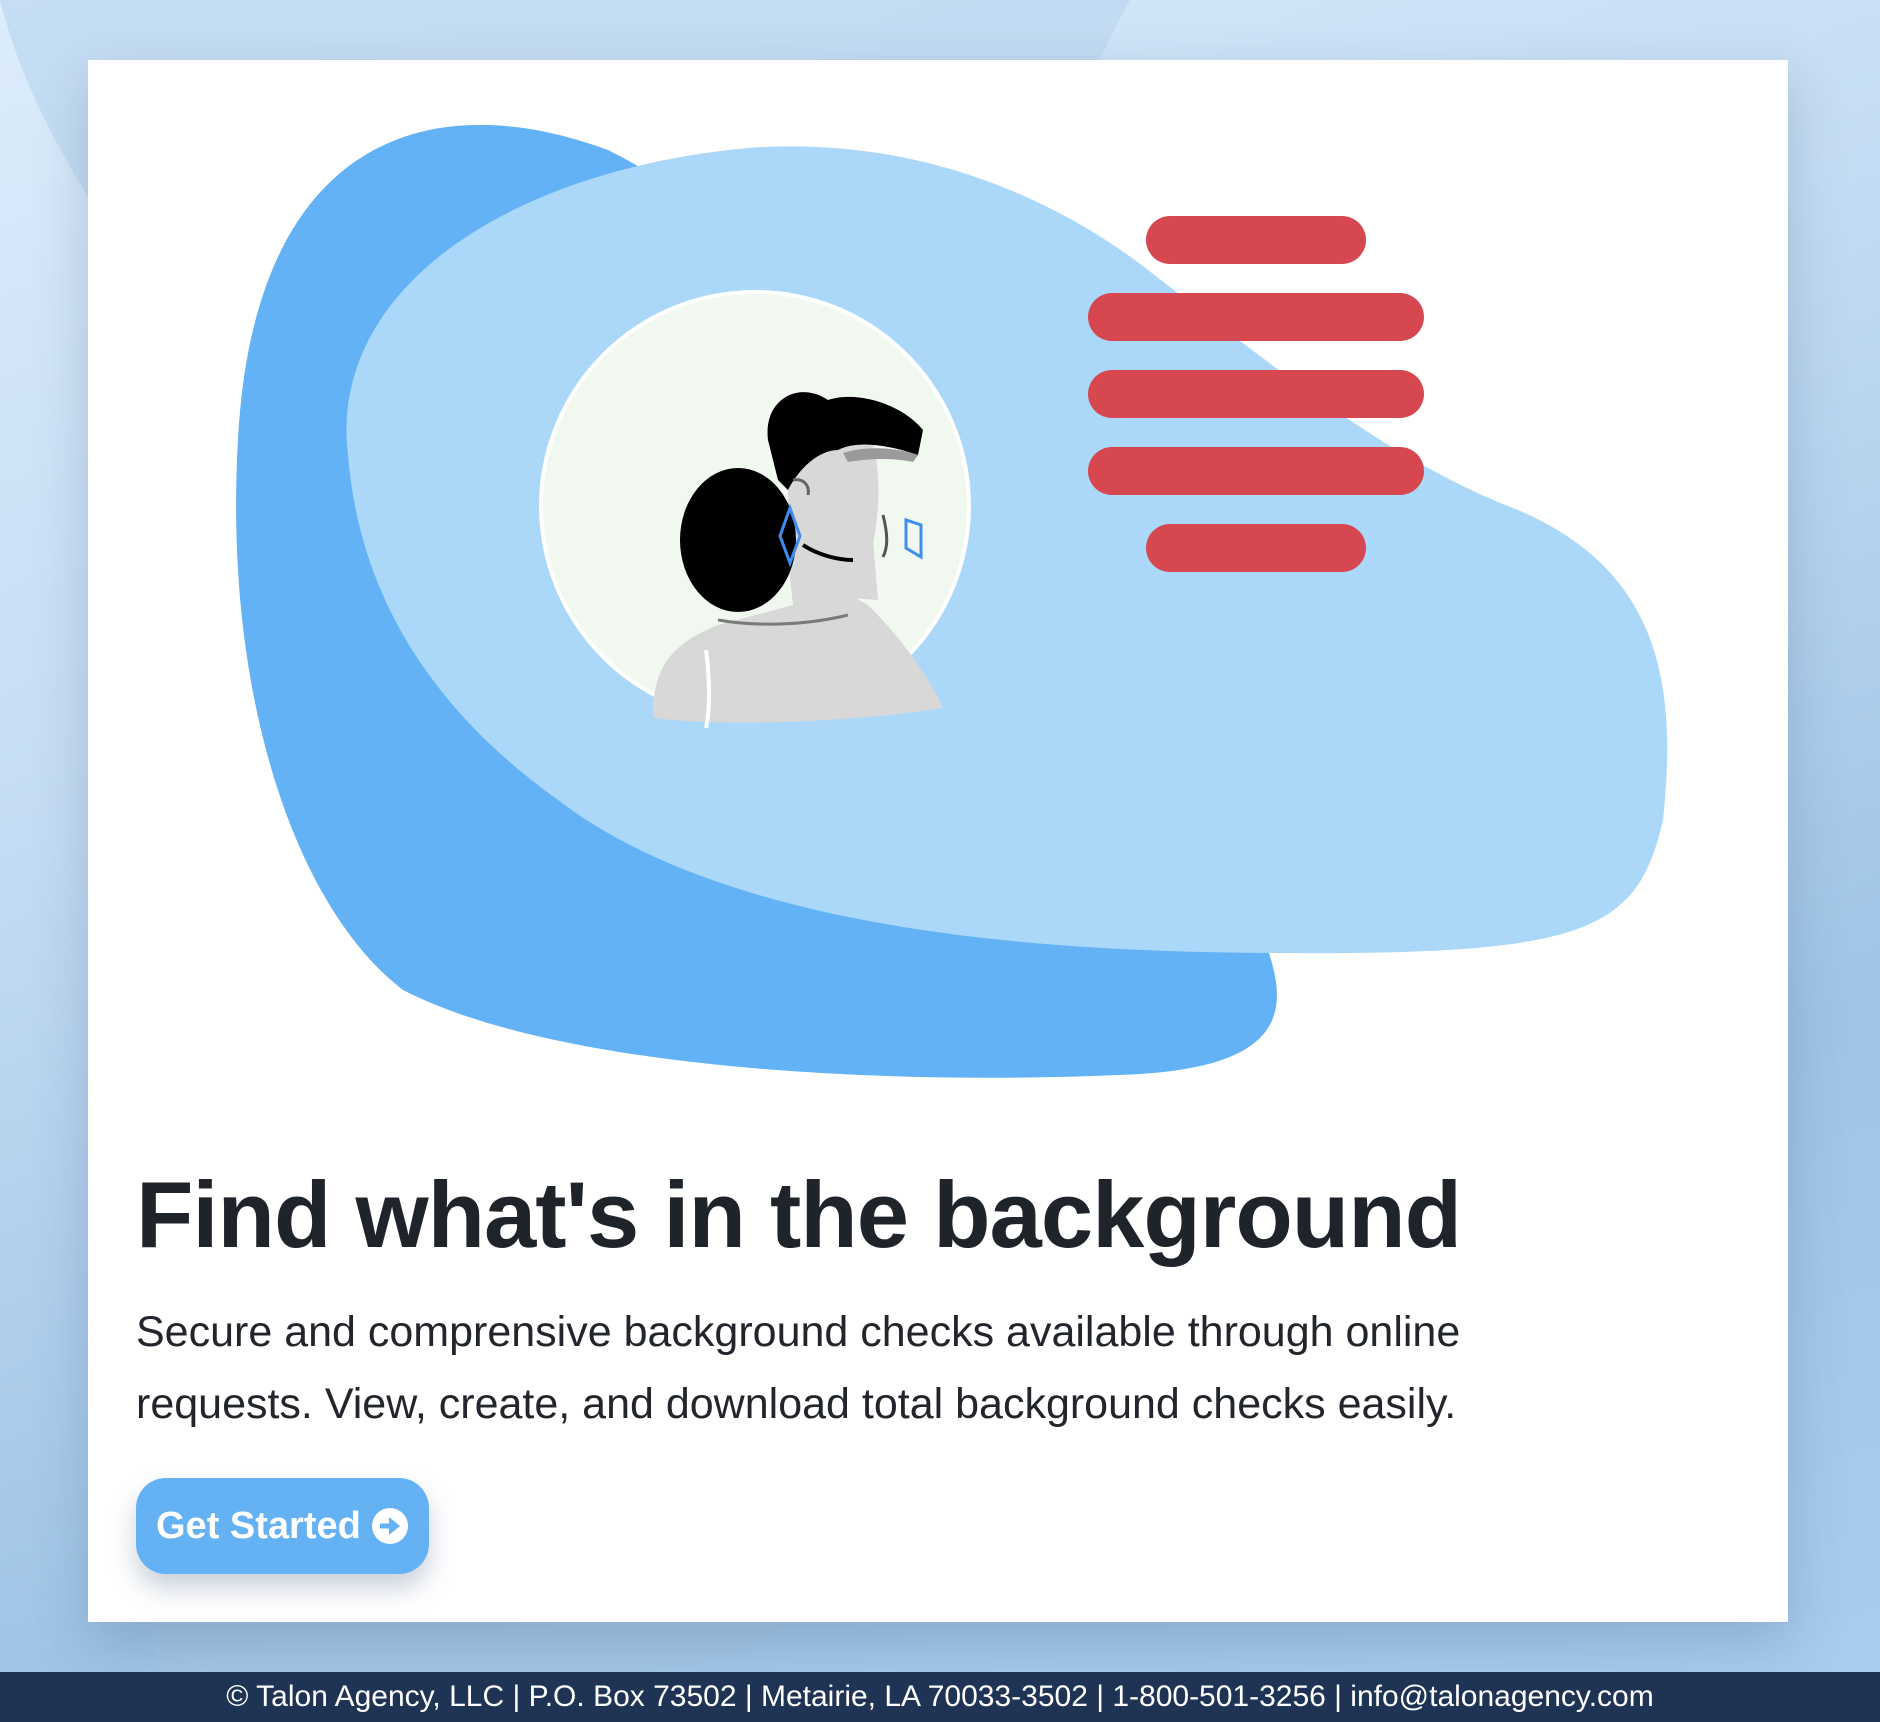  I want to click on get-started-label: Get Started, so click(258, 1525).